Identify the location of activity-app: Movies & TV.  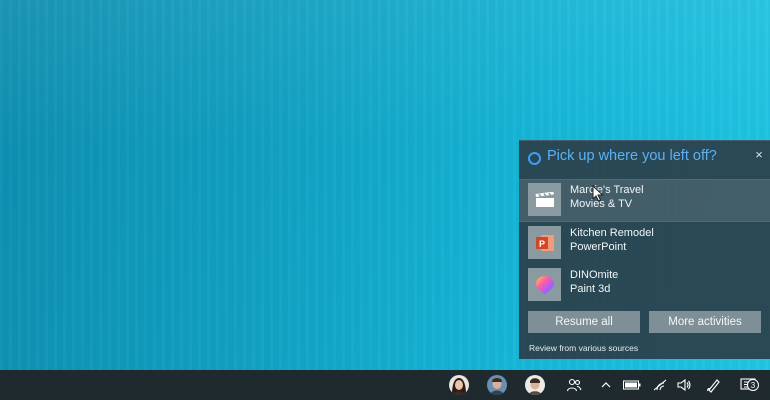
(601, 204).